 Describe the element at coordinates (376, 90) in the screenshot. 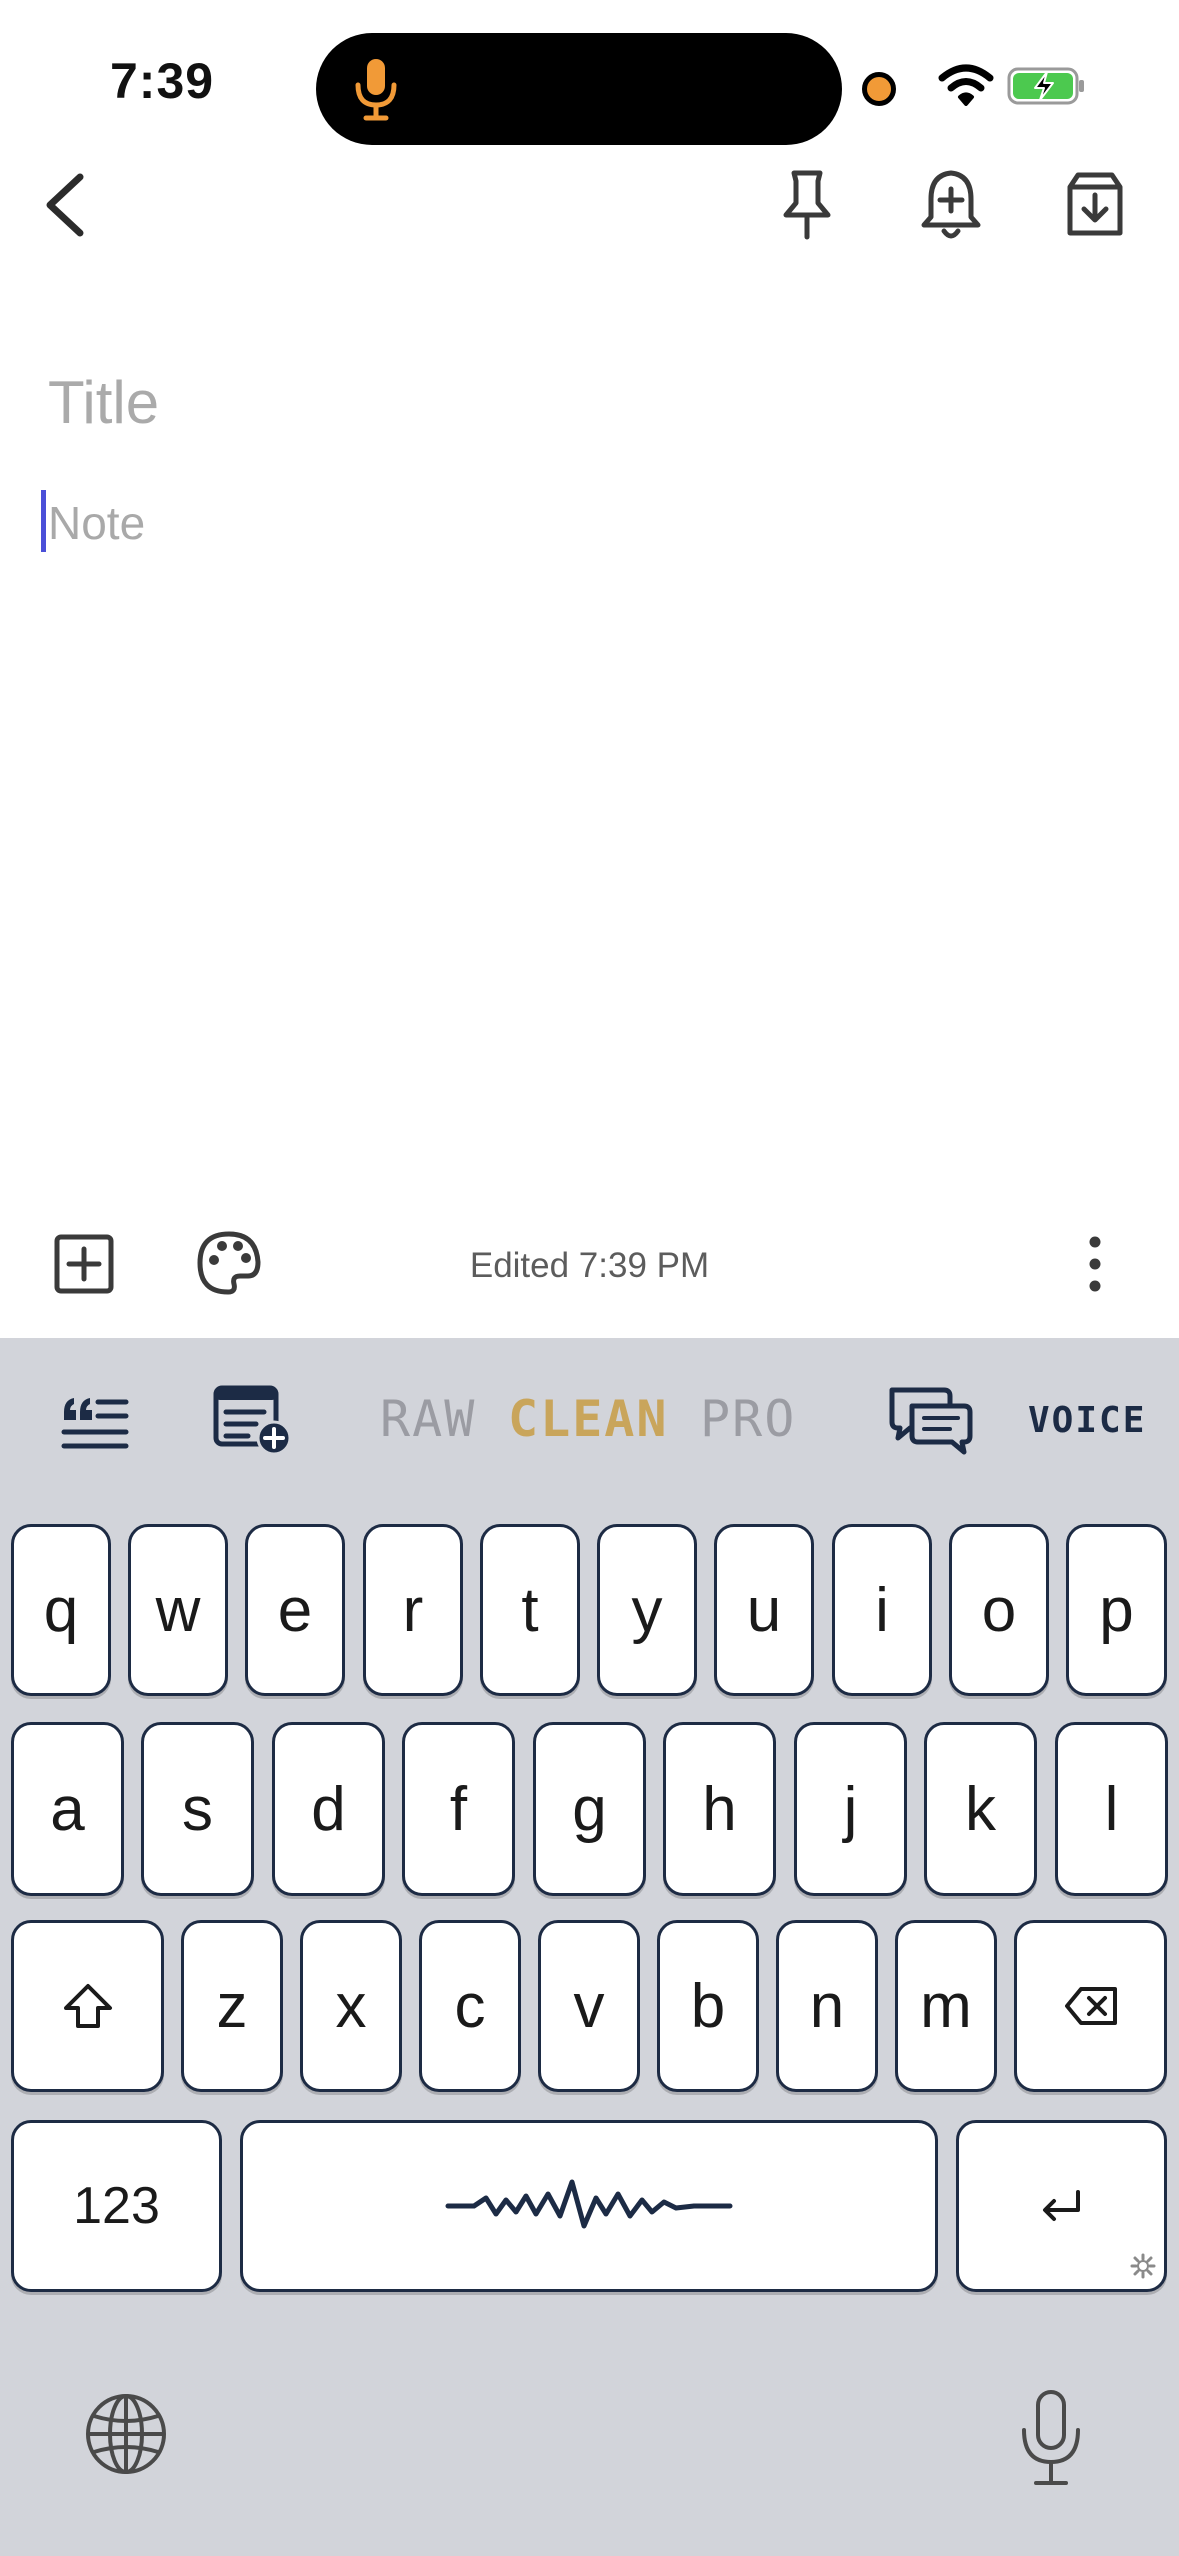

I see `microphone-active-icon` at that location.